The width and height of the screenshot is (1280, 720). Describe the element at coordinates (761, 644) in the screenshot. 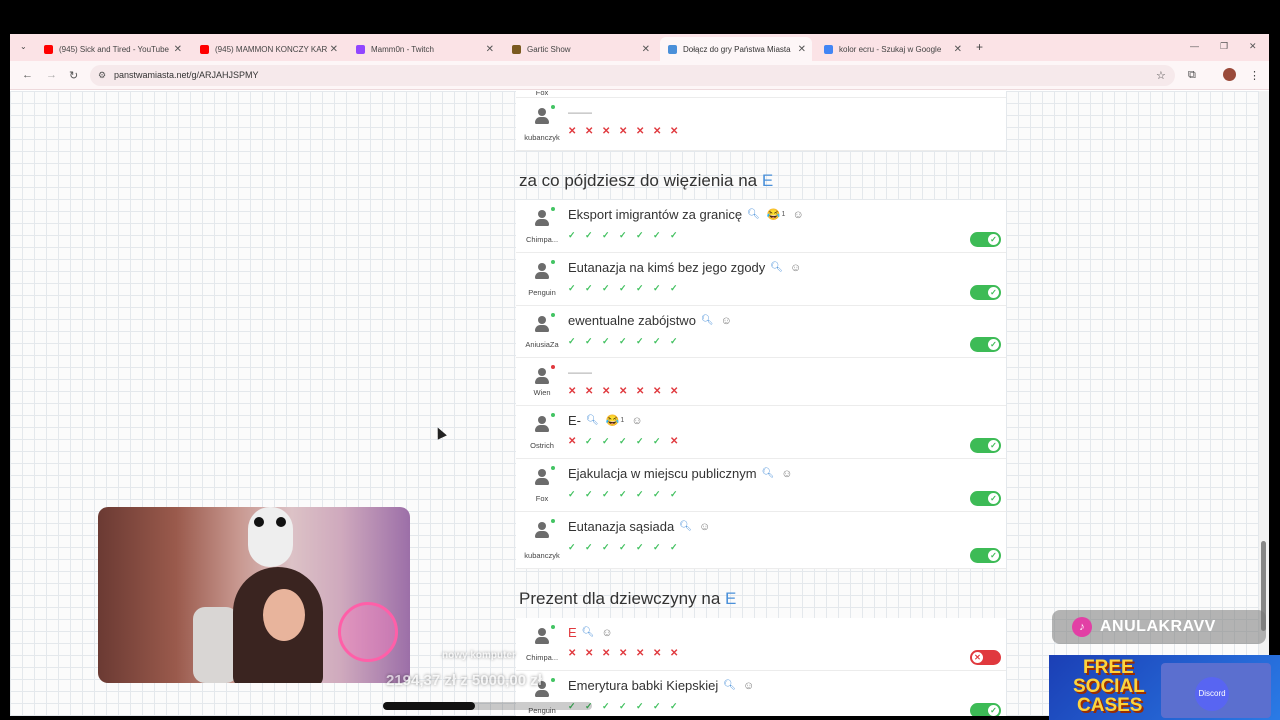

I see `answer-row: Chimpa... E 🔍︎ ☺ ✕ ✕ ✕ ✕ ✕ ✕ ✕ ✕` at that location.